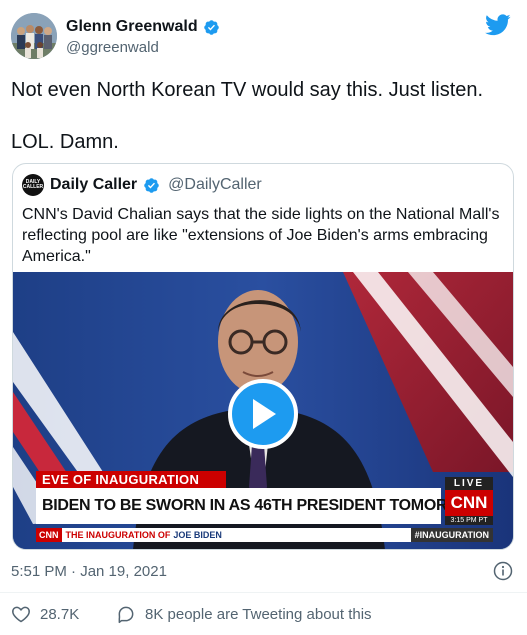  Describe the element at coordinates (60, 614) in the screenshot. I see `like-count: 28.7K` at that location.